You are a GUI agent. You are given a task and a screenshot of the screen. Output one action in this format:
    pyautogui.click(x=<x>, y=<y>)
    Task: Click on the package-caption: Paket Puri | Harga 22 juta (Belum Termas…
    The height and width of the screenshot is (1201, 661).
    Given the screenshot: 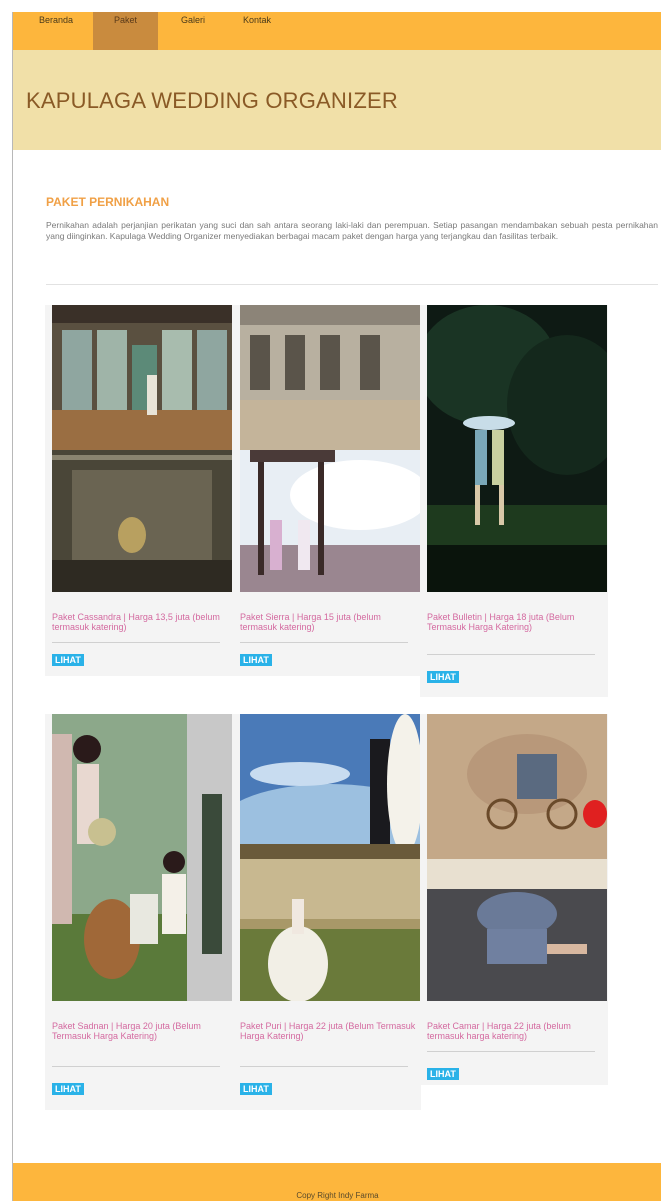 What is the action you would take?
    pyautogui.click(x=329, y=1031)
    